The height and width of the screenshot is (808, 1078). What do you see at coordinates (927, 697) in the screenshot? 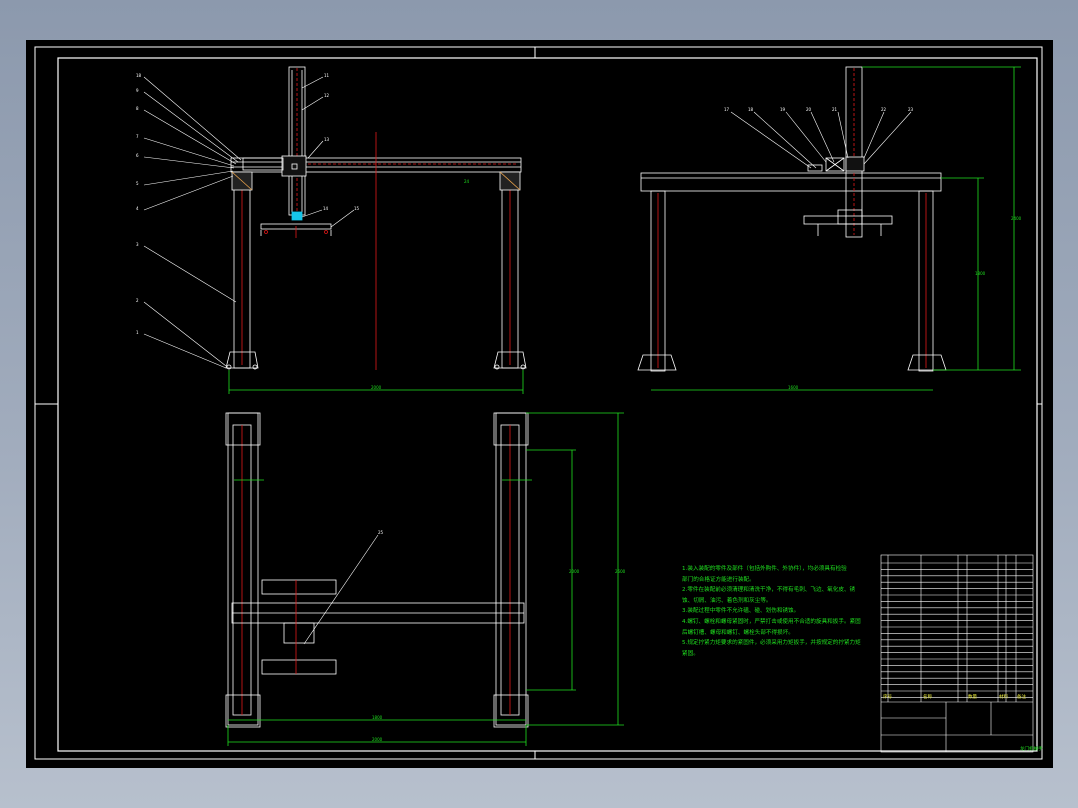
I see `parts-header-name: 名称` at bounding box center [927, 697].